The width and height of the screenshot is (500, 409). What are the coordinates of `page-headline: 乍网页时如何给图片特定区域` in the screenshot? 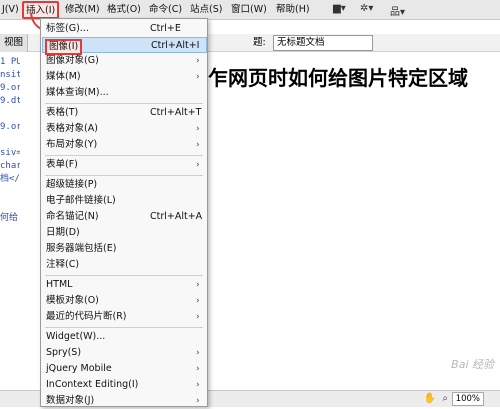 It's located at (338, 78).